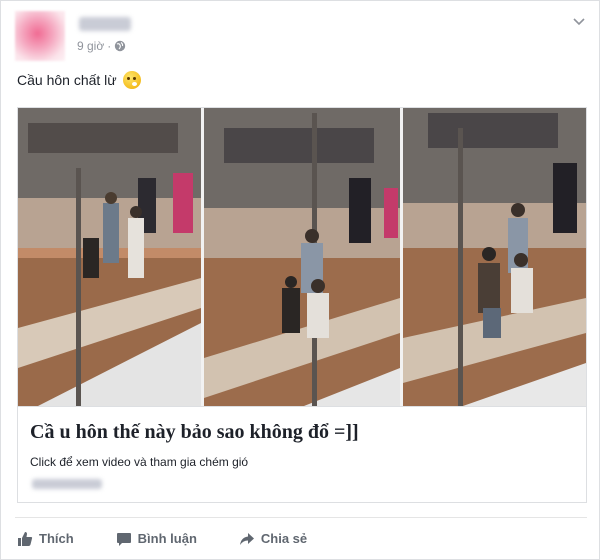 Image resolution: width=600 pixels, height=560 pixels. Describe the element at coordinates (25, 538) in the screenshot. I see `thumbs-up-icon` at that location.